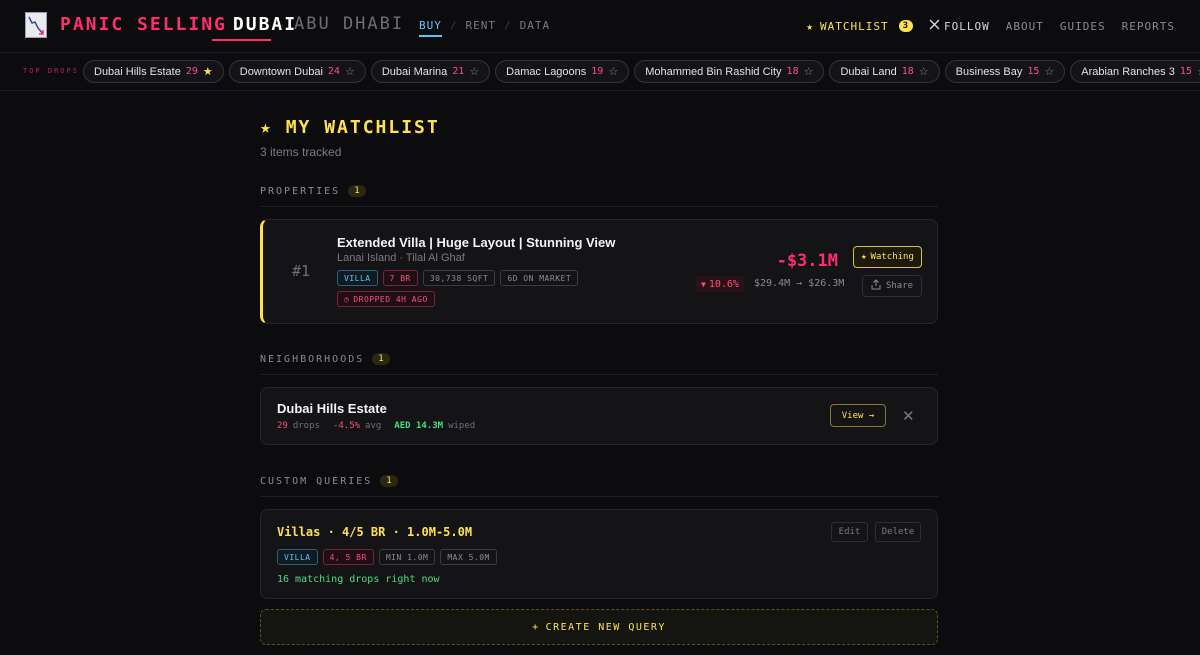 Image resolution: width=1200 pixels, height=655 pixels. Describe the element at coordinates (143, 24) in the screenshot. I see `brand-panic-text: PANIC SELLING` at that location.